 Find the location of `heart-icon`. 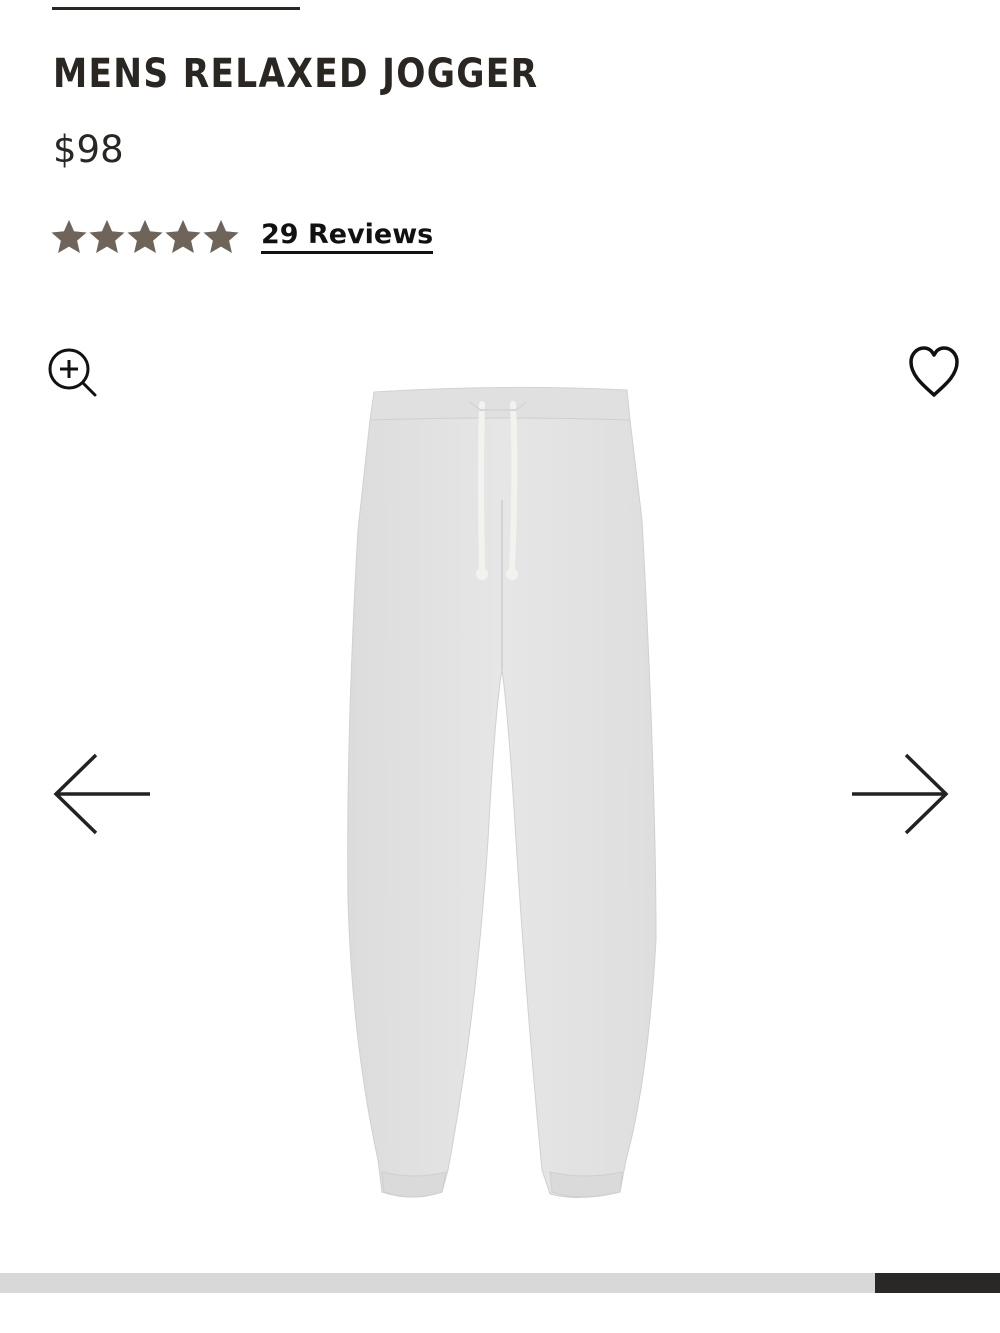

heart-icon is located at coordinates (934, 371).